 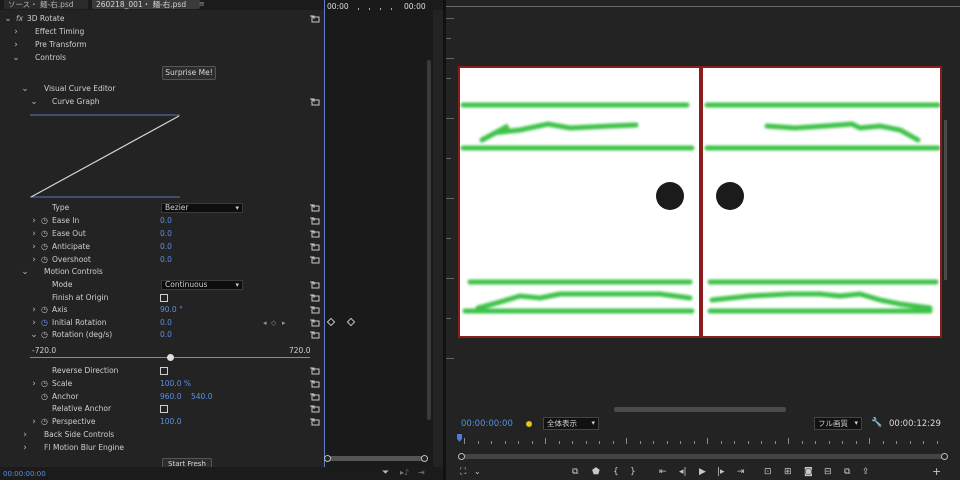 What do you see at coordinates (633, 472) in the screenshot?
I see `mark-out-icon: }` at bounding box center [633, 472].